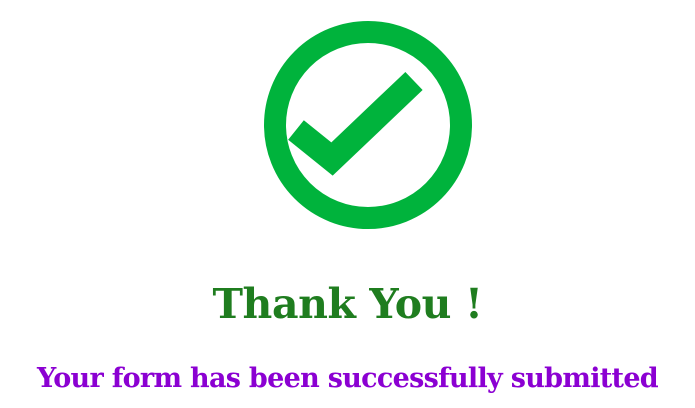 This screenshot has height=408, width=695. I want to click on checkmark-icon, so click(355, 123).